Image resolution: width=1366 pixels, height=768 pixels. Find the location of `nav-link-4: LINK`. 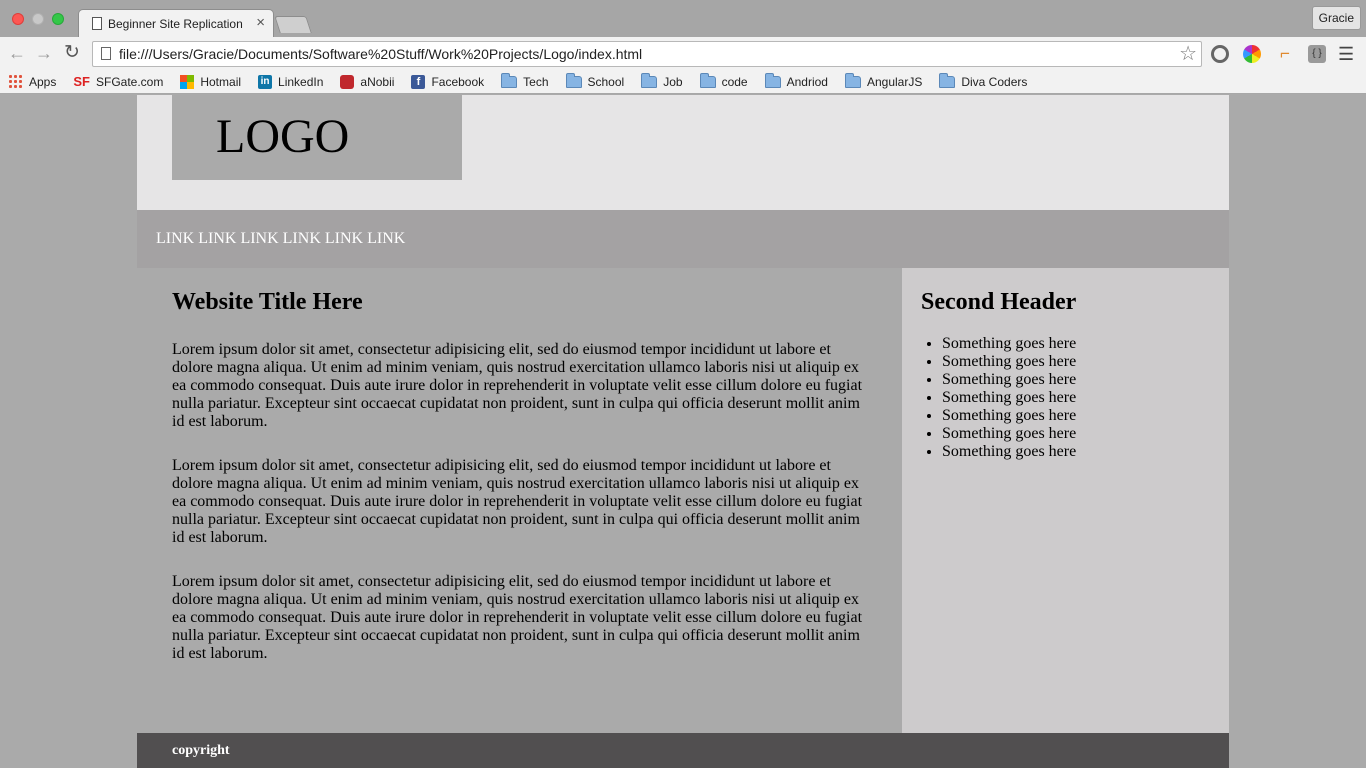

nav-link-4: LINK is located at coordinates (302, 238).